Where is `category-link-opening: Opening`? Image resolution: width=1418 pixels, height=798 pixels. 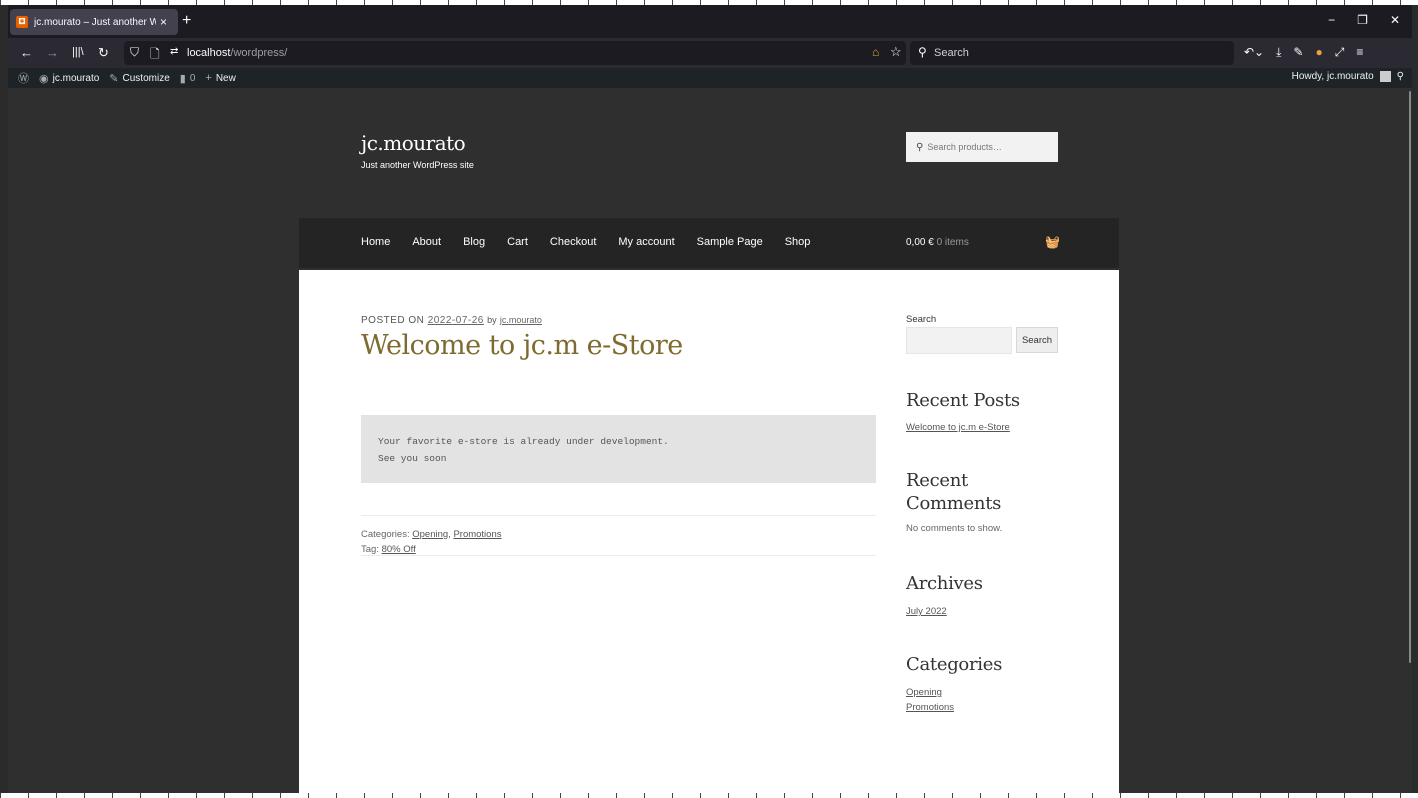
category-link-opening: Opening is located at coordinates (430, 534).